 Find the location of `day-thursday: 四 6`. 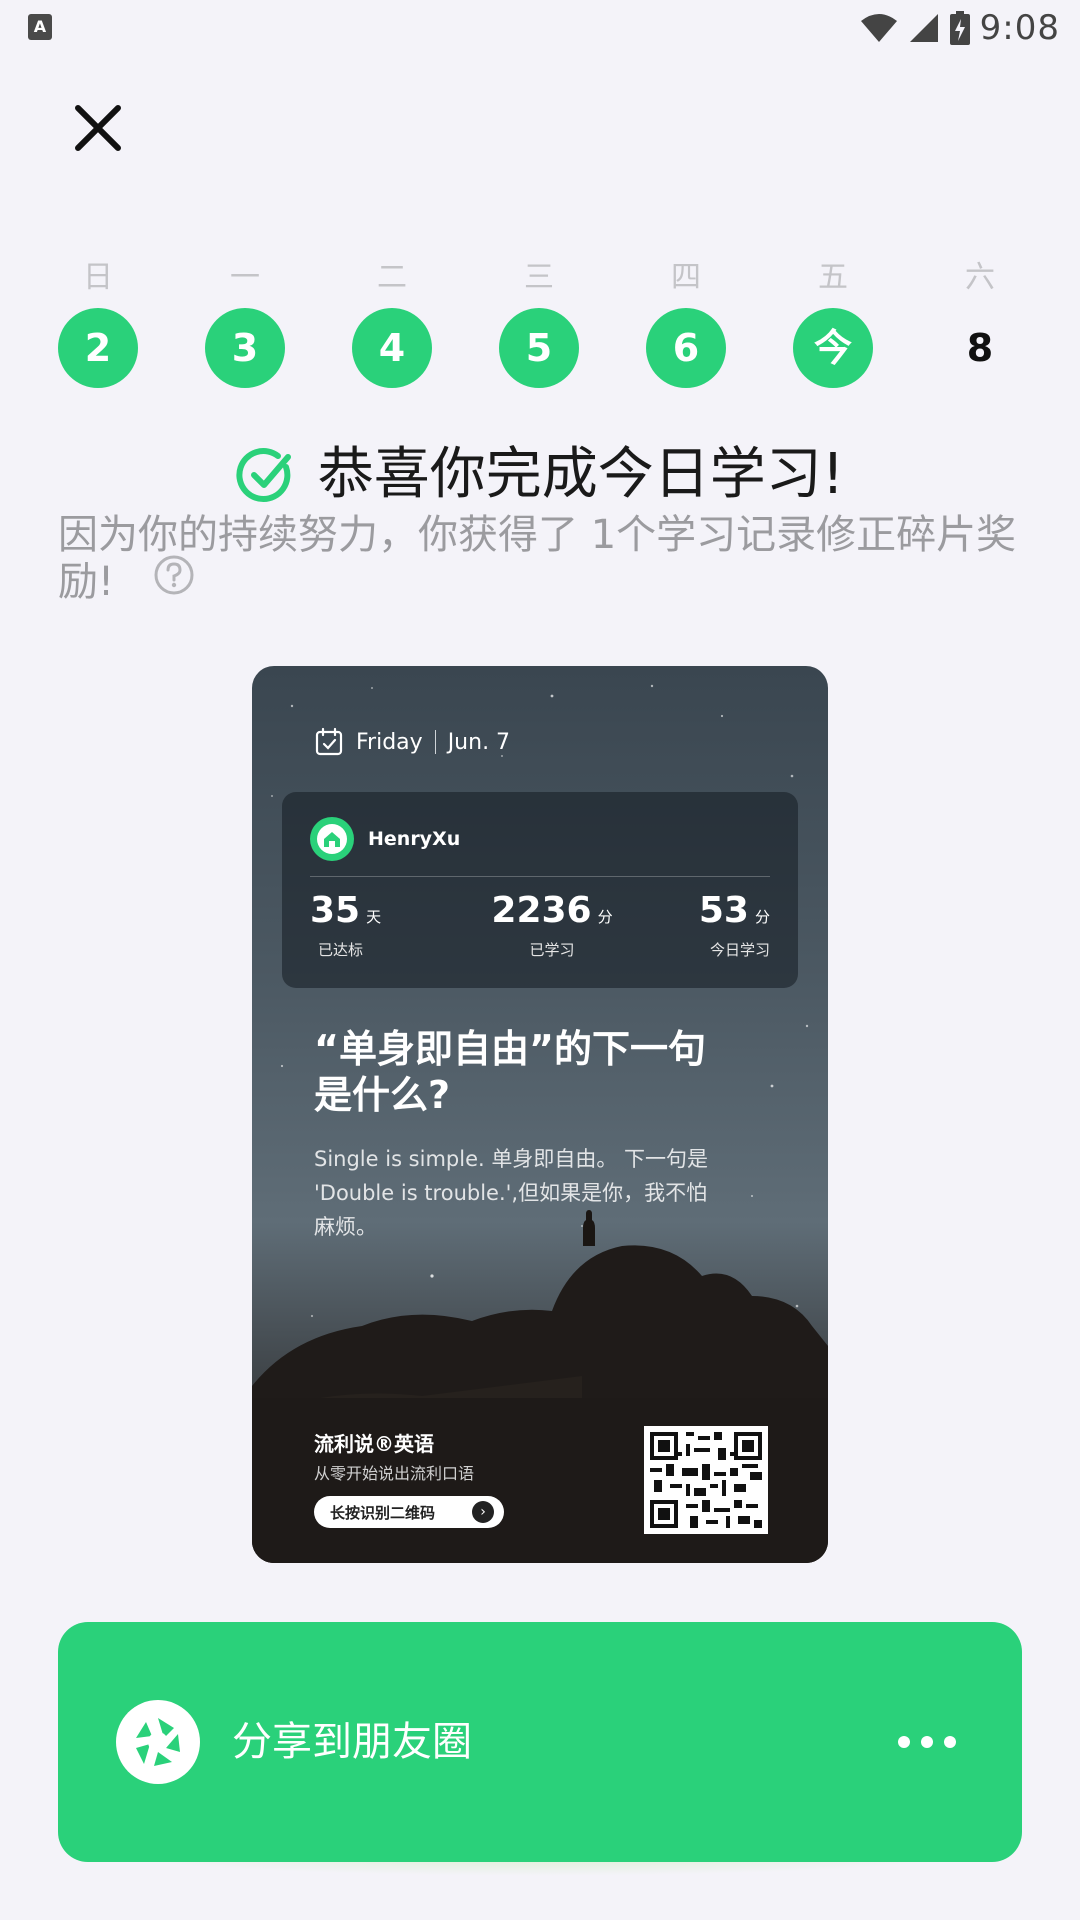

day-thursday: 四 6 is located at coordinates (686, 323).